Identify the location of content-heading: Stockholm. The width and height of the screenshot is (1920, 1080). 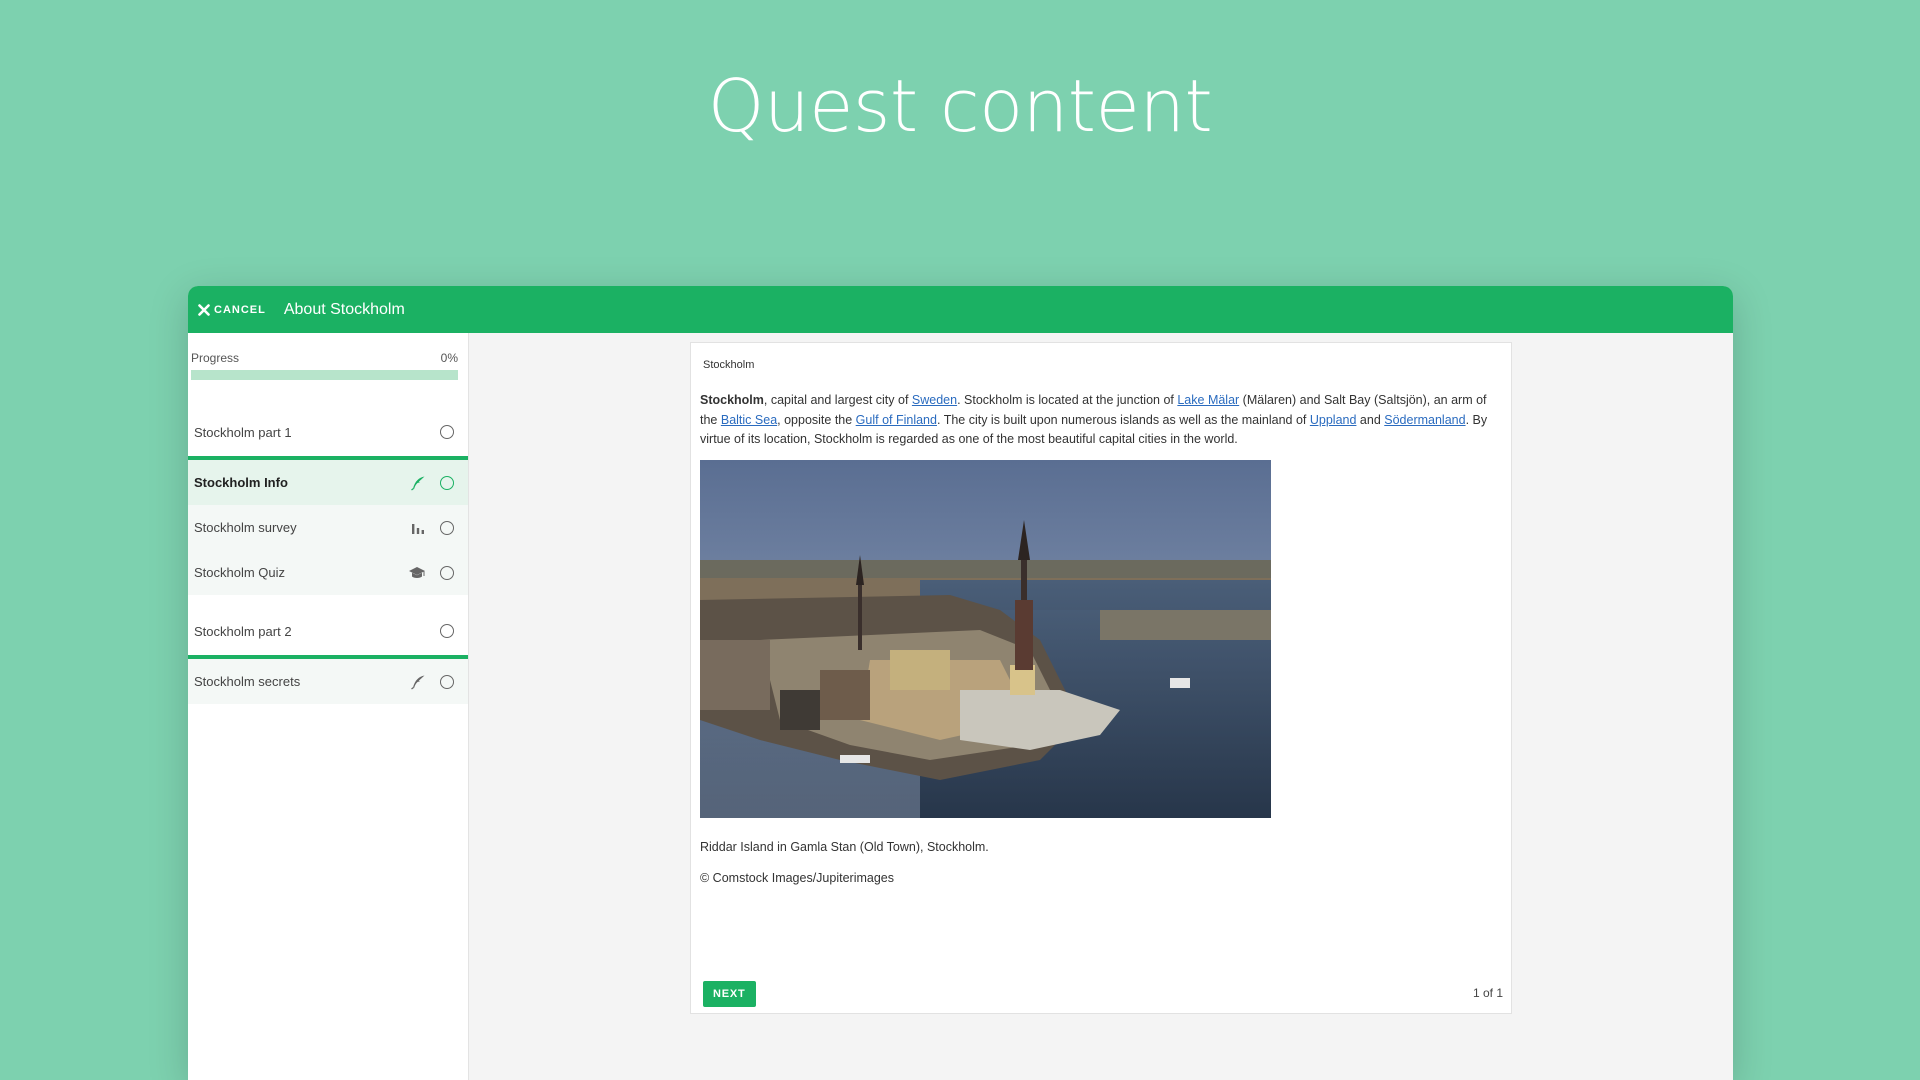
(729, 365).